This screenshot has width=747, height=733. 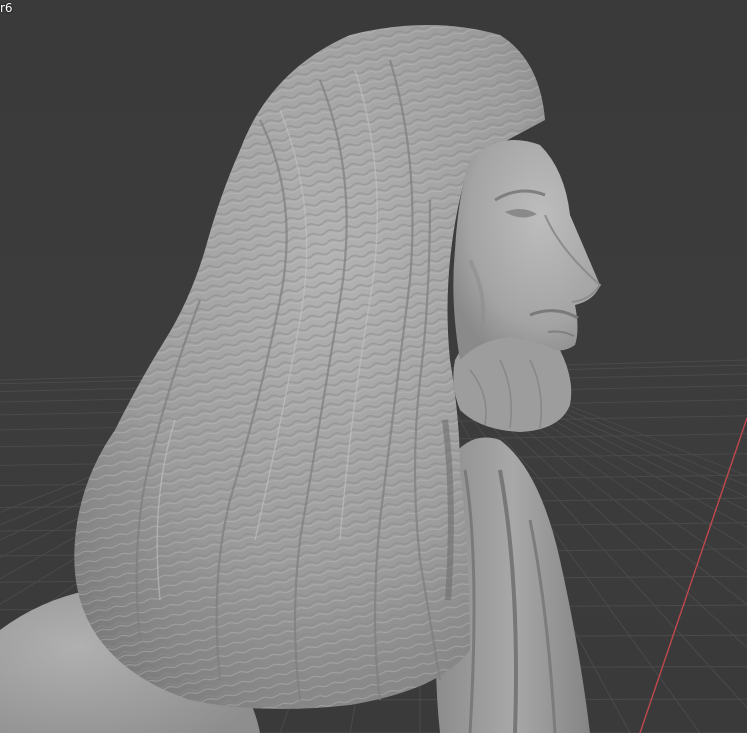 What do you see at coordinates (6, 8) in the screenshot?
I see `viewport-overlay-label: r6` at bounding box center [6, 8].